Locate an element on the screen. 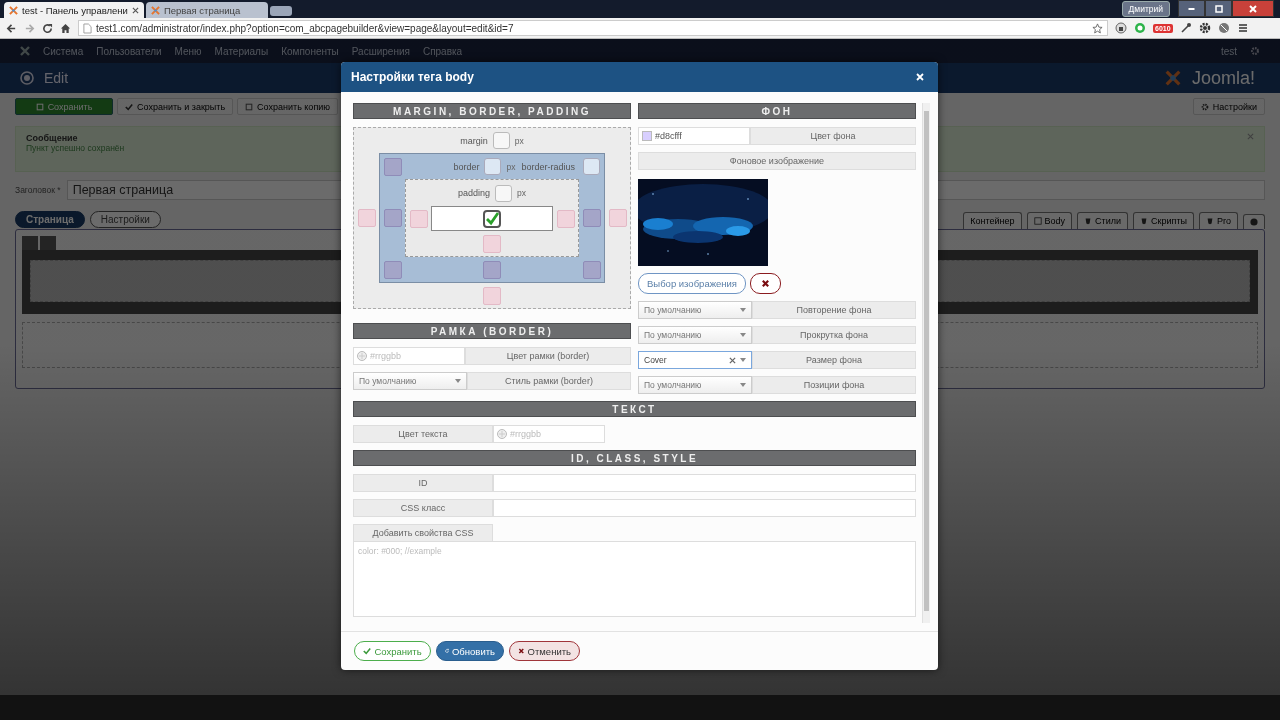  field-label: Цвет фона is located at coordinates (833, 136).